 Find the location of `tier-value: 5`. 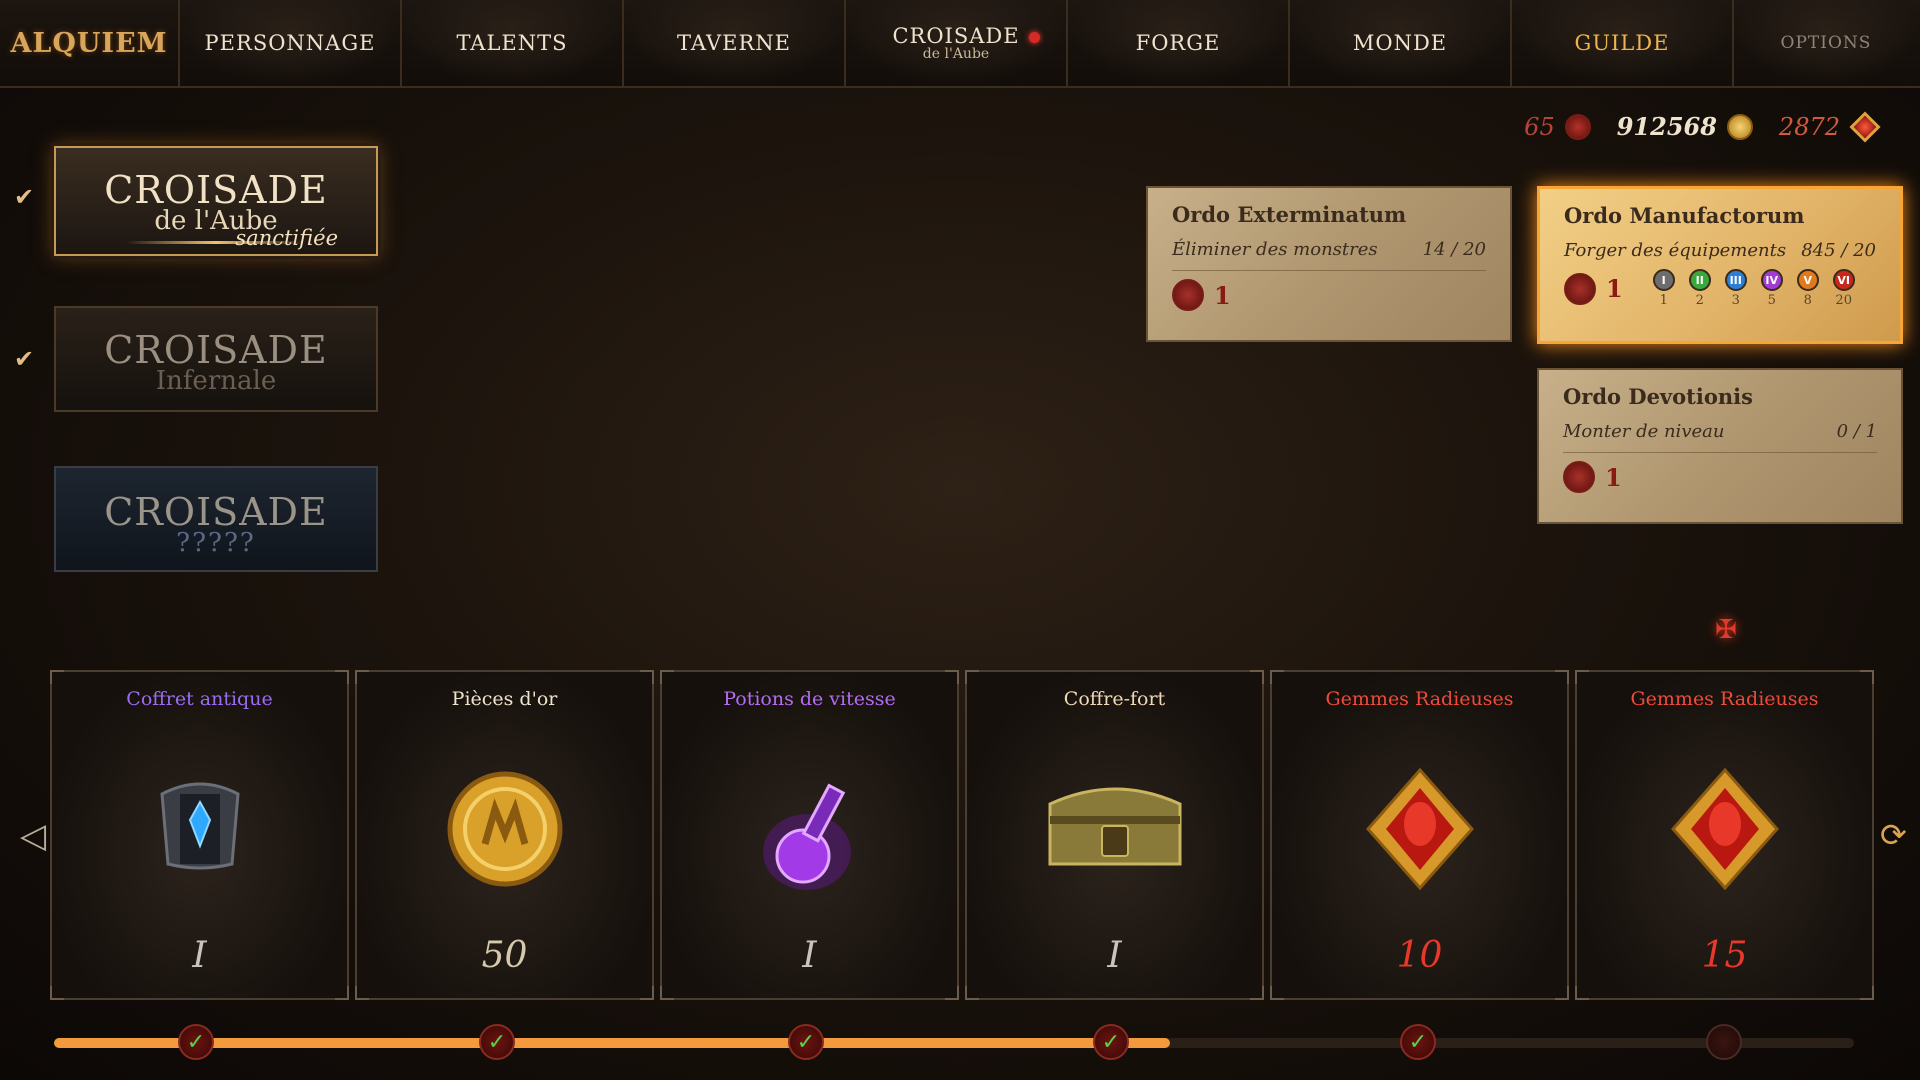

tier-value: 5 is located at coordinates (1771, 300).